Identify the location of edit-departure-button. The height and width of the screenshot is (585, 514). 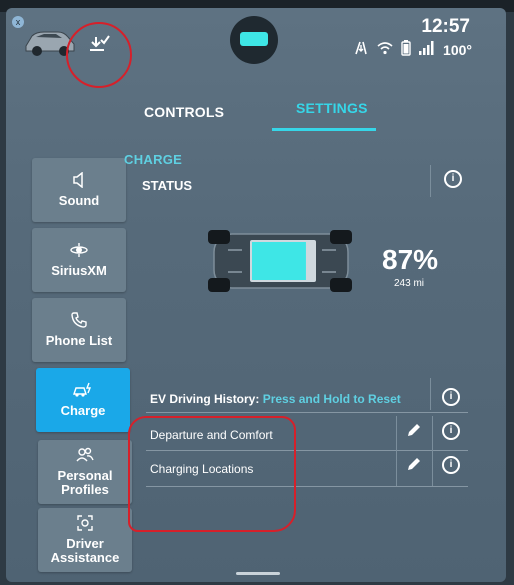
(414, 432).